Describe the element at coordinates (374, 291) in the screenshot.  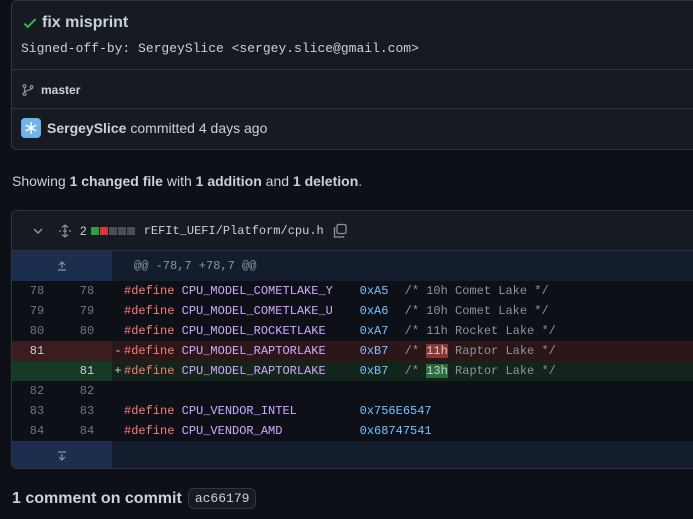
I see `macro-value: 0xA5` at that location.